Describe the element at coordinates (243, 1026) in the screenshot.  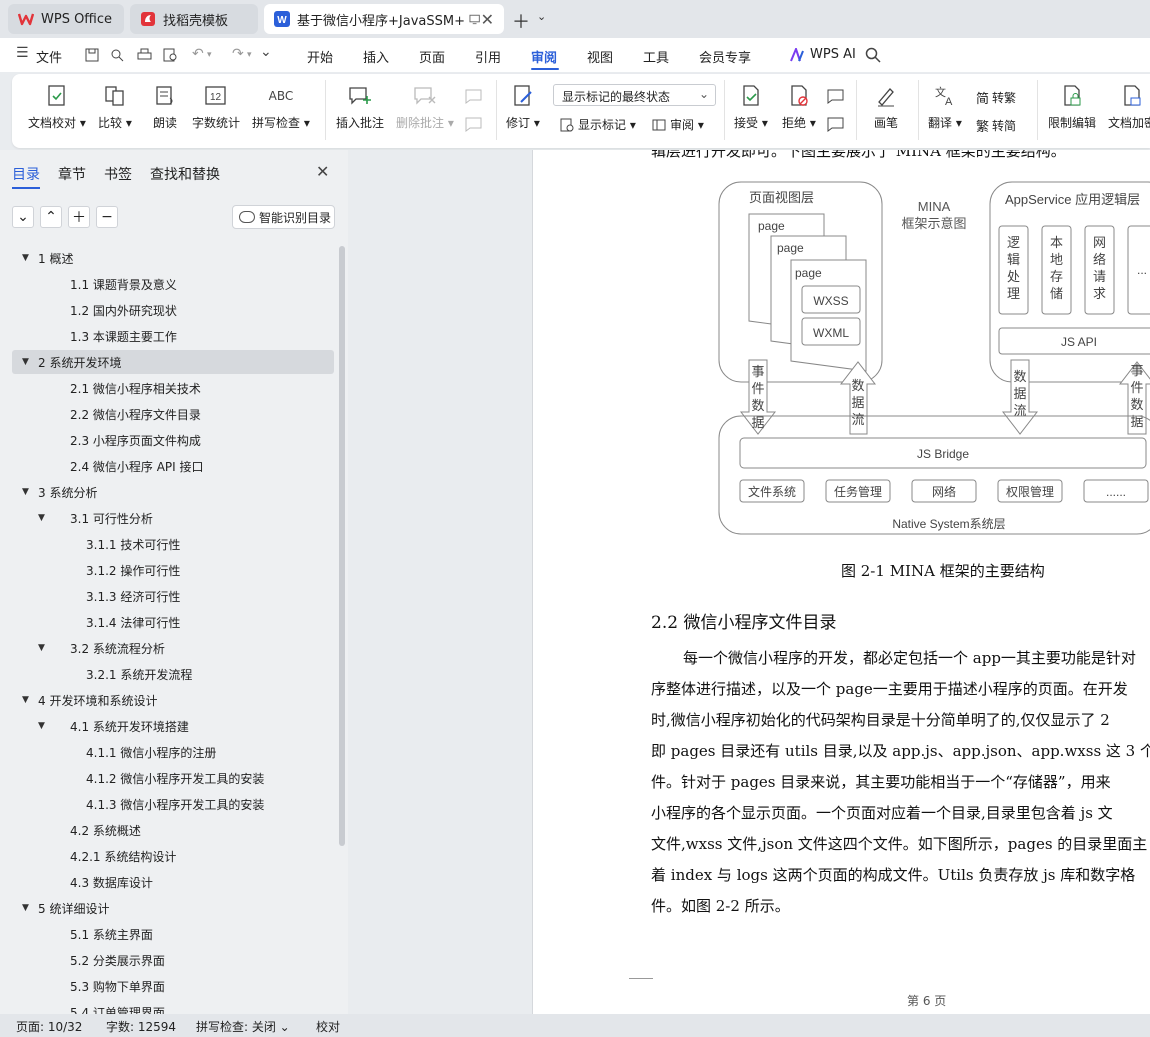
I see `spell-check-indicator: 拼写检查: 关闭 ⌄` at that location.